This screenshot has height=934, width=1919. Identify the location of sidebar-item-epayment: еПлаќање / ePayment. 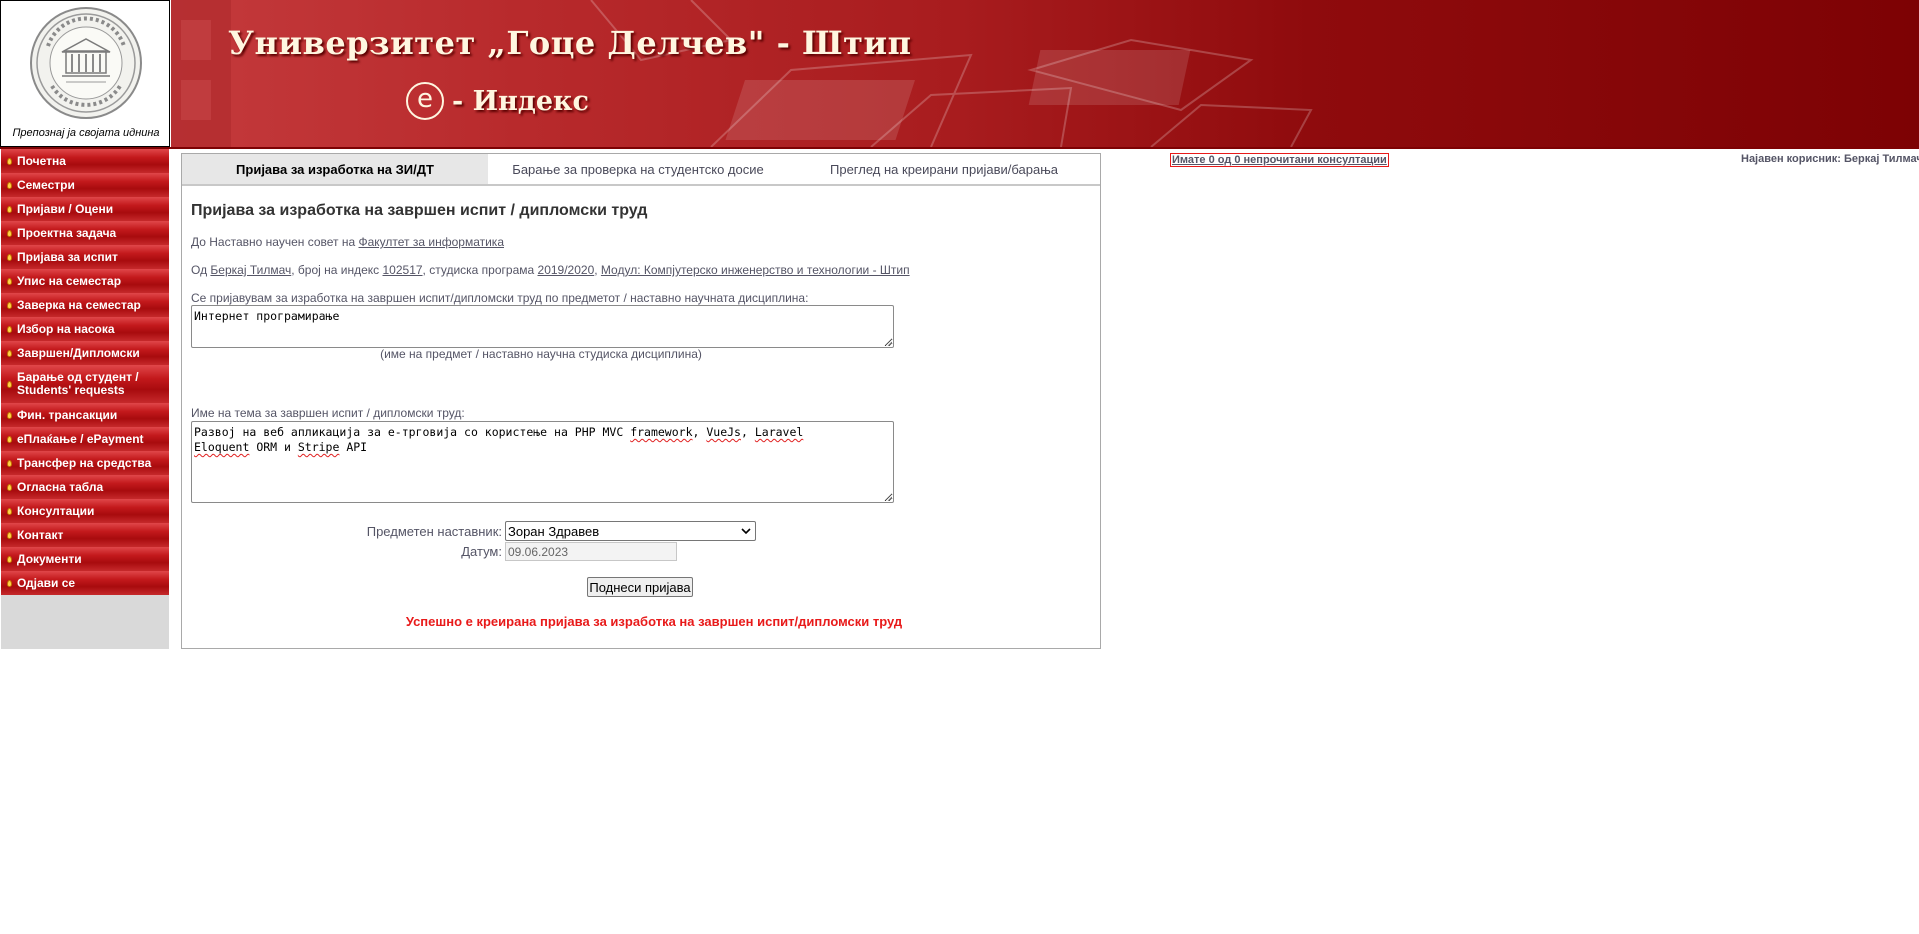
(85, 439).